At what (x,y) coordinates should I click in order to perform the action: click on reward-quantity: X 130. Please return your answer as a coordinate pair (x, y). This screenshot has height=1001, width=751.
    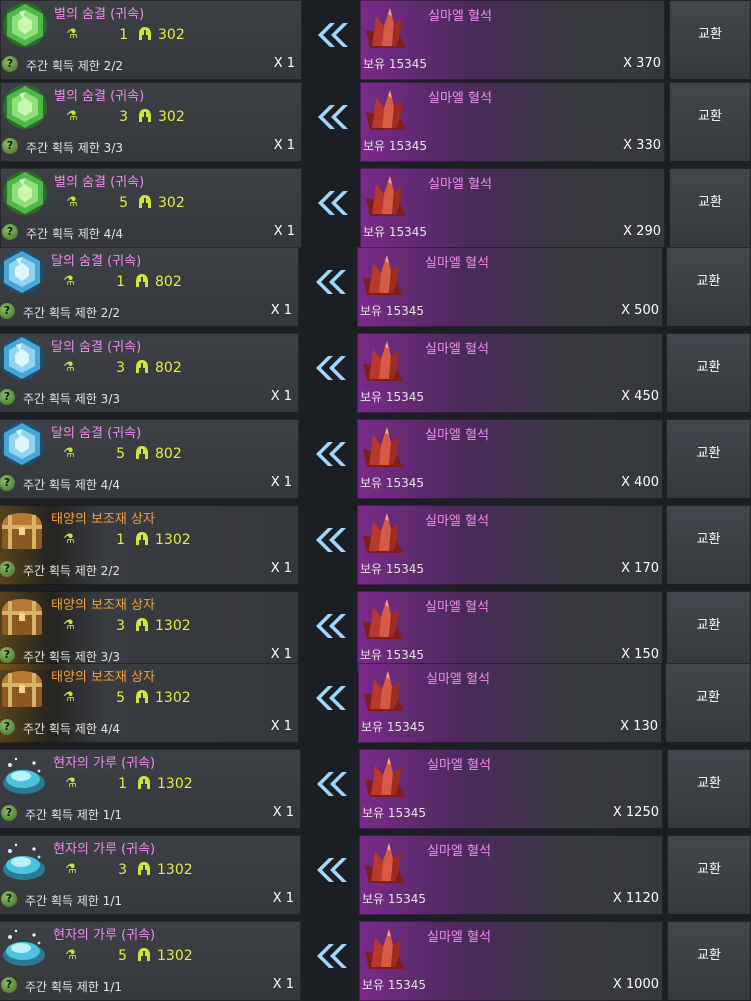
    Looking at the image, I should click on (639, 726).